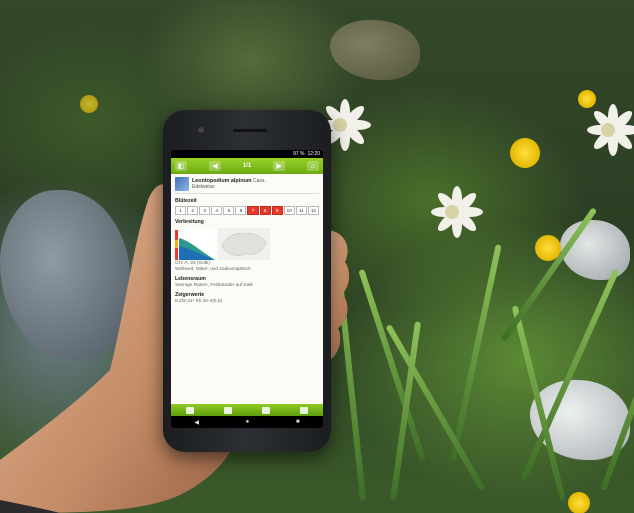 The height and width of the screenshot is (513, 634). I want to click on bloom-month: 4, so click(217, 210).